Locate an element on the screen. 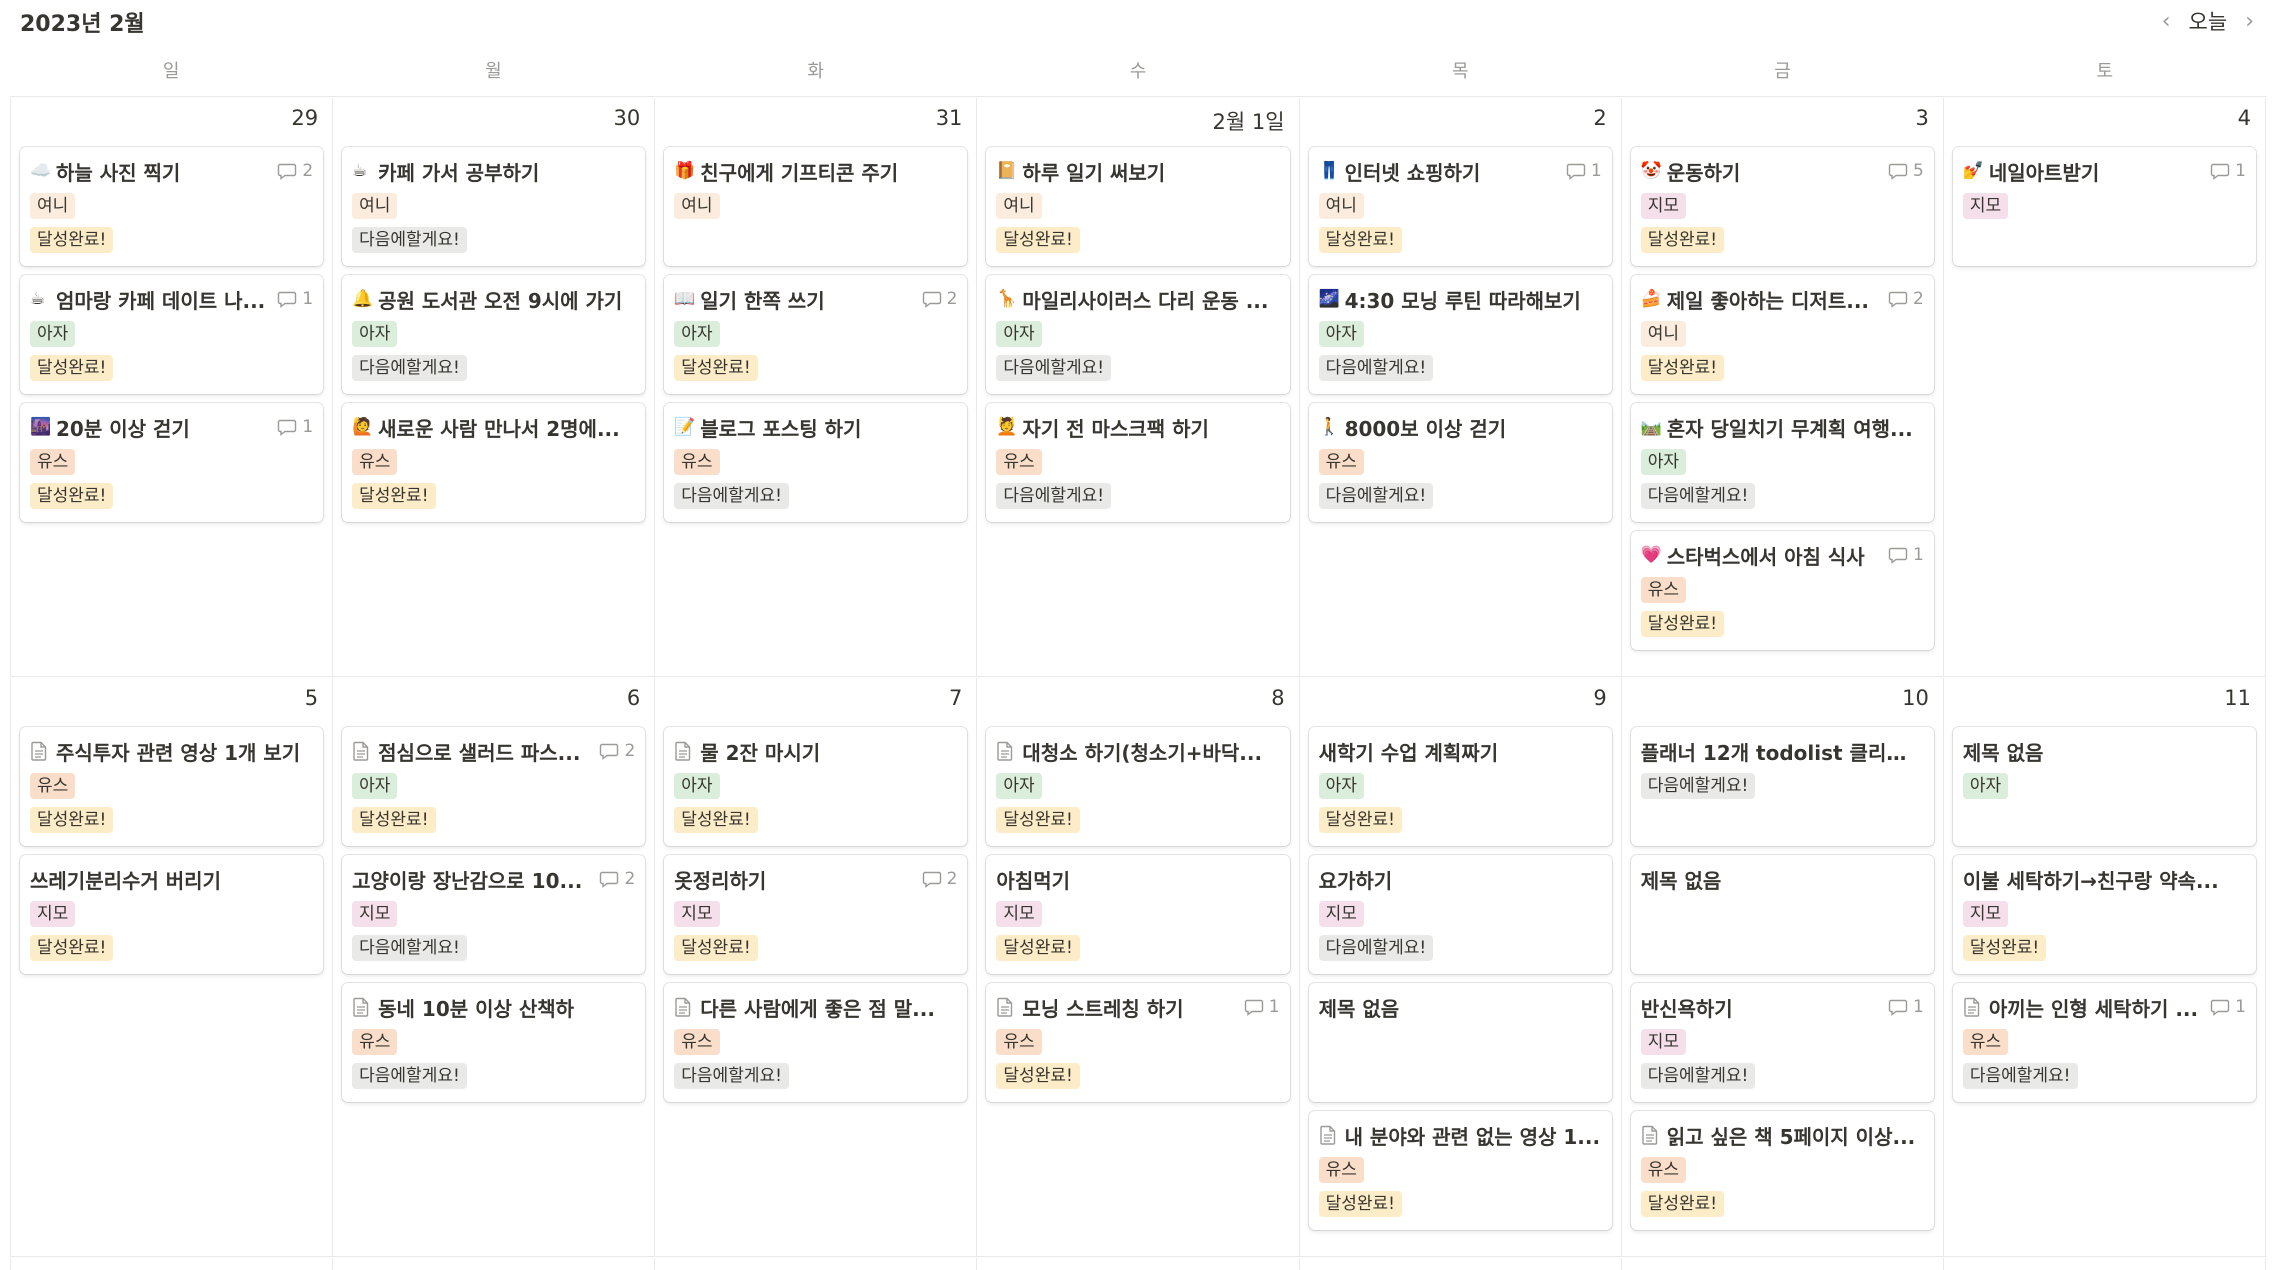 The height and width of the screenshot is (1270, 2274). chevron-left-icon: ‹ is located at coordinates (2166, 21).